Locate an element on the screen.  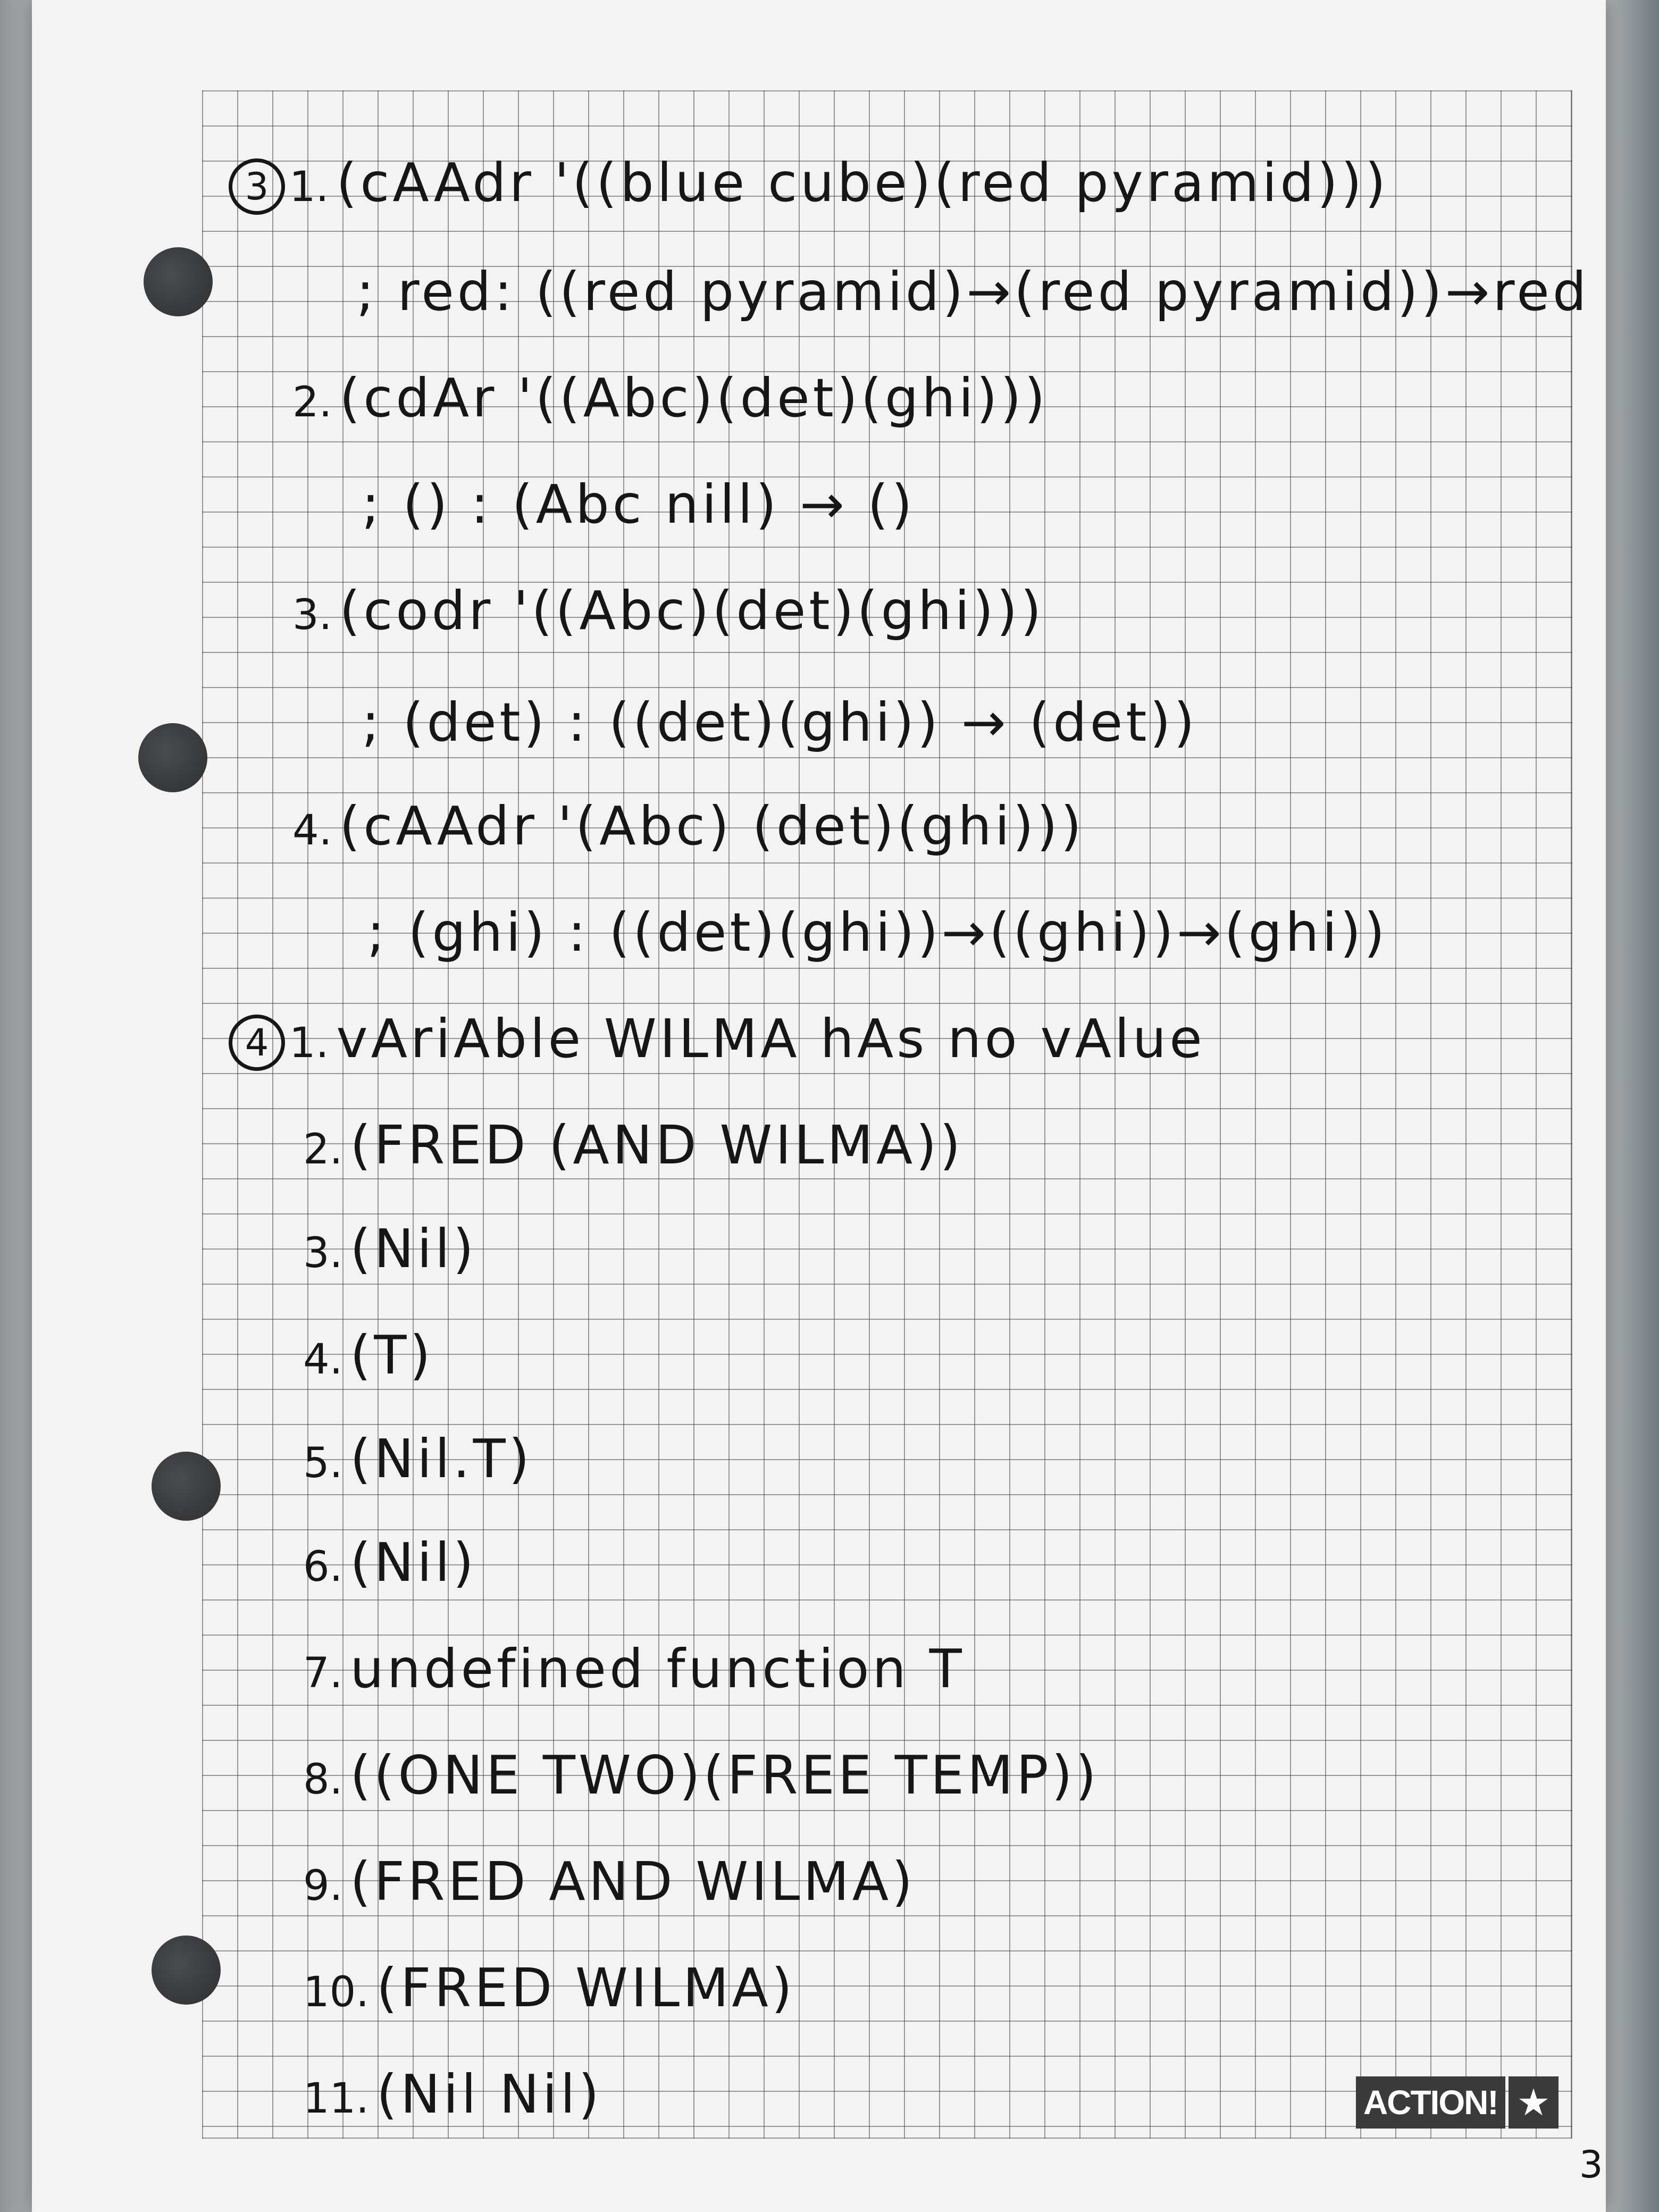
item-text: (Nil.T) is located at coordinates (441, 1459).